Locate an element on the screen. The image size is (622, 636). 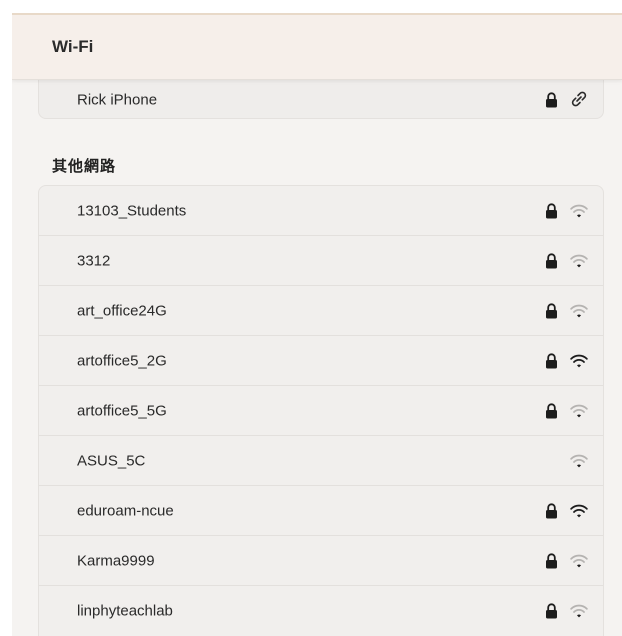
network-name: eduroam-ncue is located at coordinates (125, 511).